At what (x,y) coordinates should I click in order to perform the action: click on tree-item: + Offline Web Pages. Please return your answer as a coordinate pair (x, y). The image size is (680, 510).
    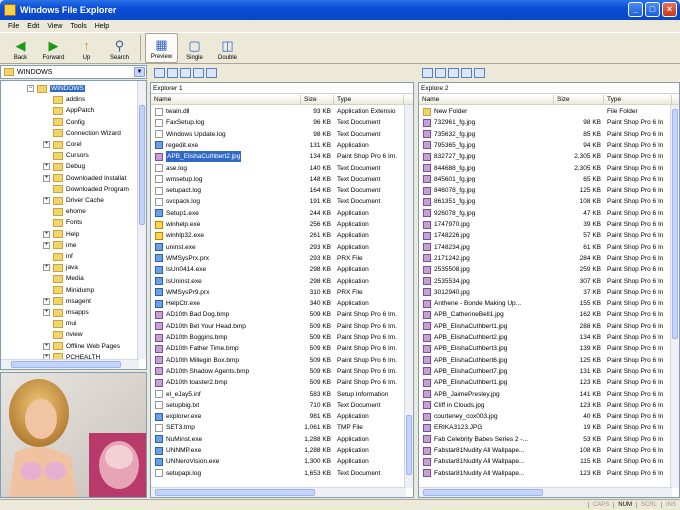
    Looking at the image, I should click on (81, 346).